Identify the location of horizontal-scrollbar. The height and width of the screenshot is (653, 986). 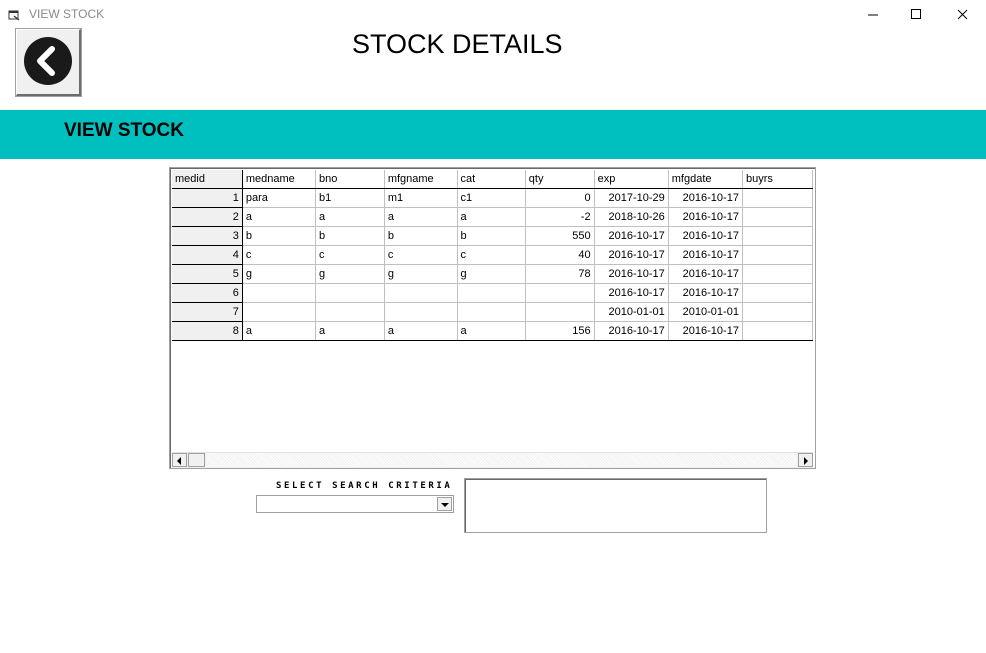
(492, 460).